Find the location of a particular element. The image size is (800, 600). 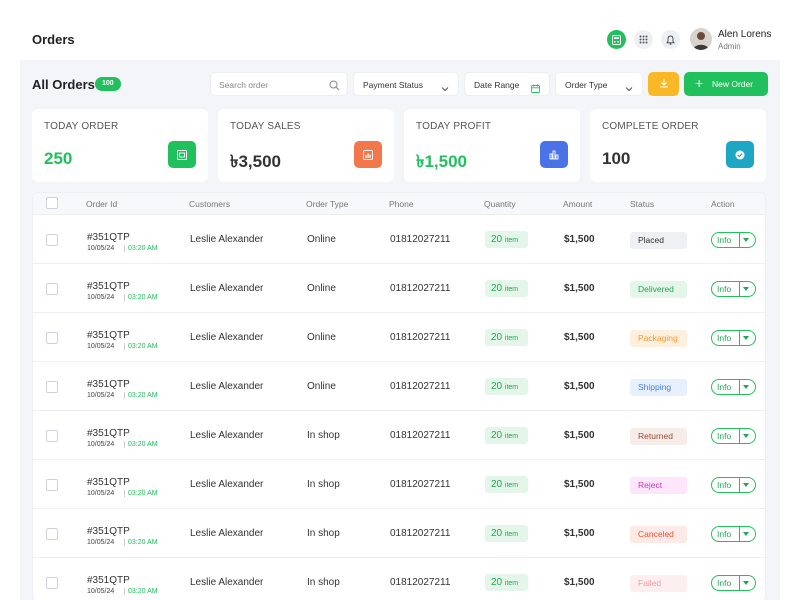

new-order-button: + New Order is located at coordinates (726, 84).